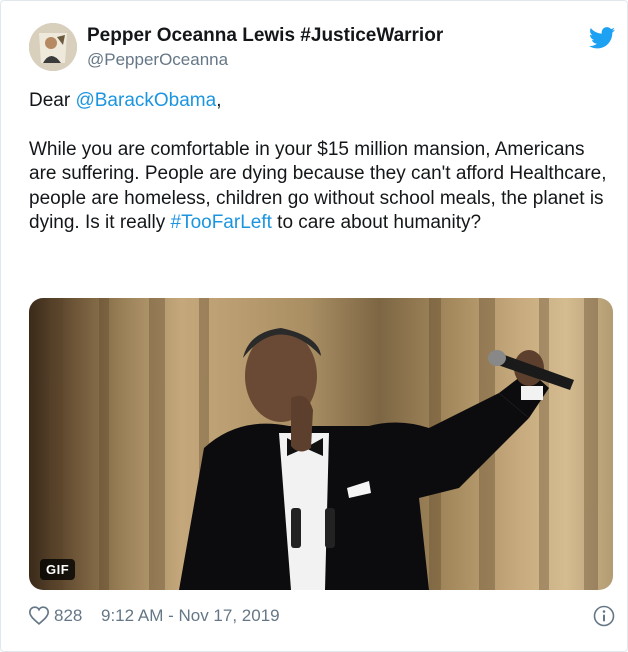 The image size is (628, 652). Describe the element at coordinates (602, 38) in the screenshot. I see `twitter-bird-icon` at that location.